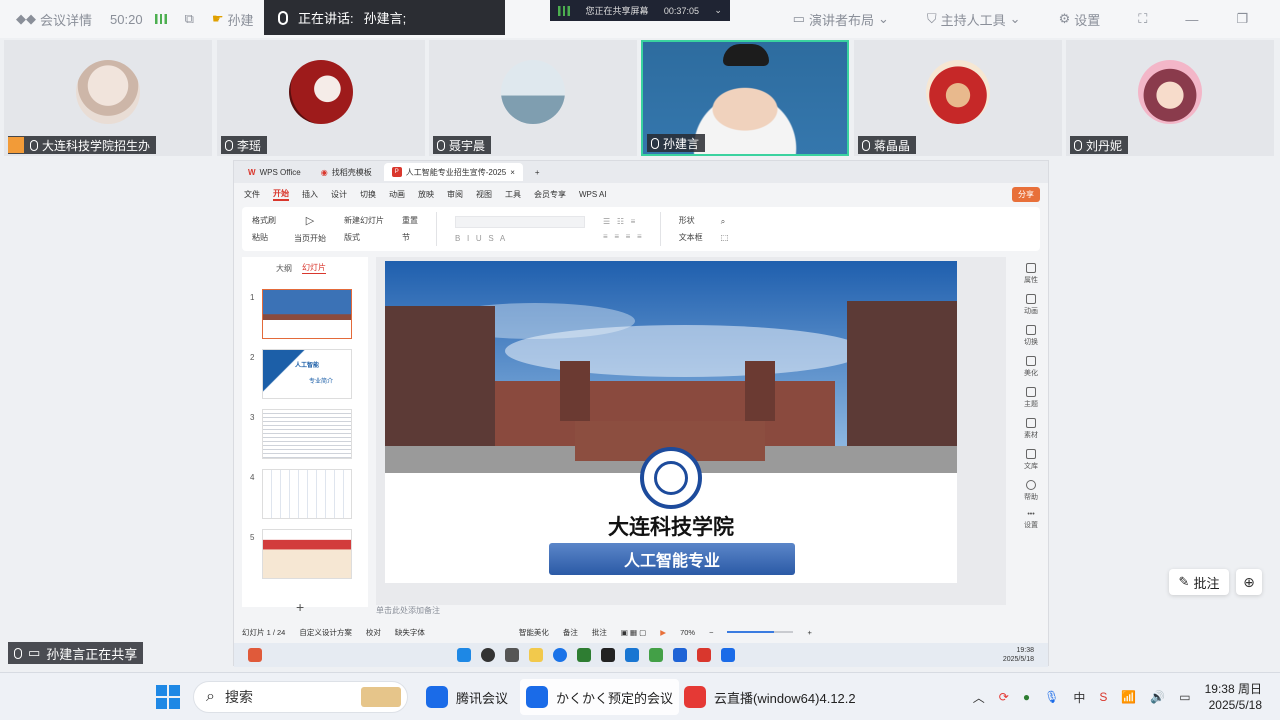 Image resolution: width=1280 pixels, height=720 pixels. Describe the element at coordinates (284, 268) in the screenshot. I see `tab-outline: 大纲` at that location.